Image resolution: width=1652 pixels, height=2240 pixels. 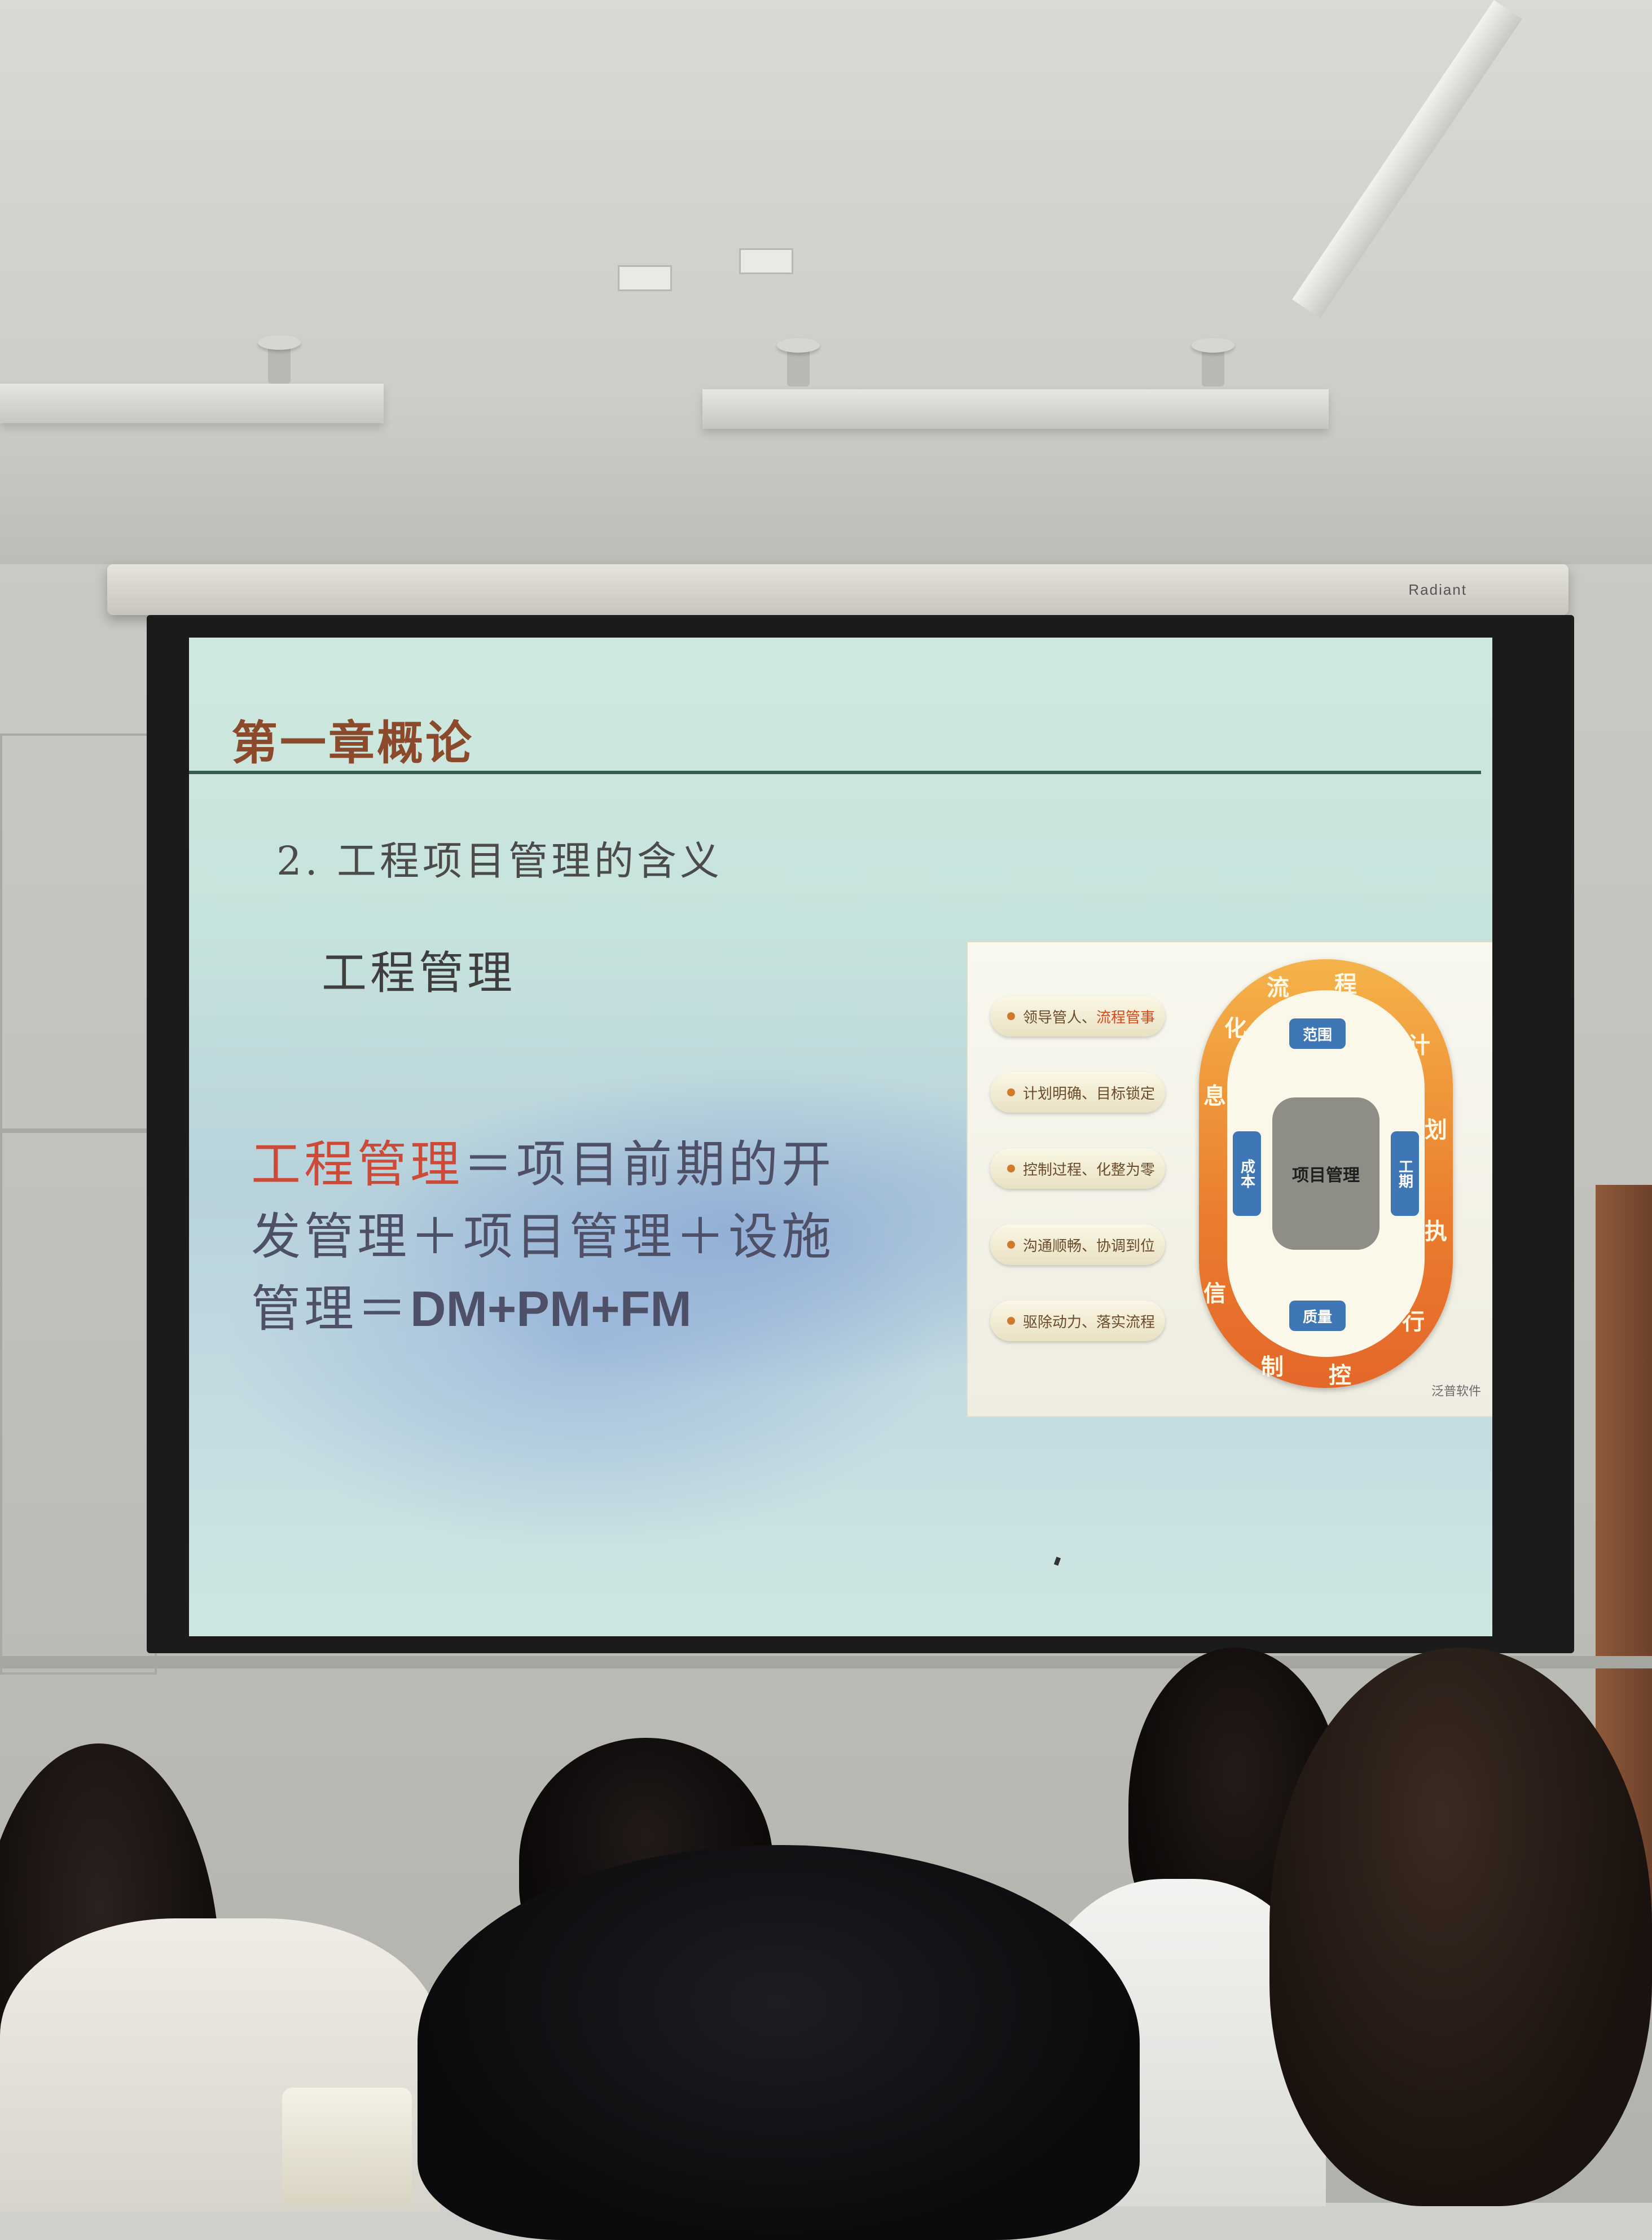 I want to click on definition-line-2: 发管理＋项目管理＋设施, so click(x=543, y=1236).